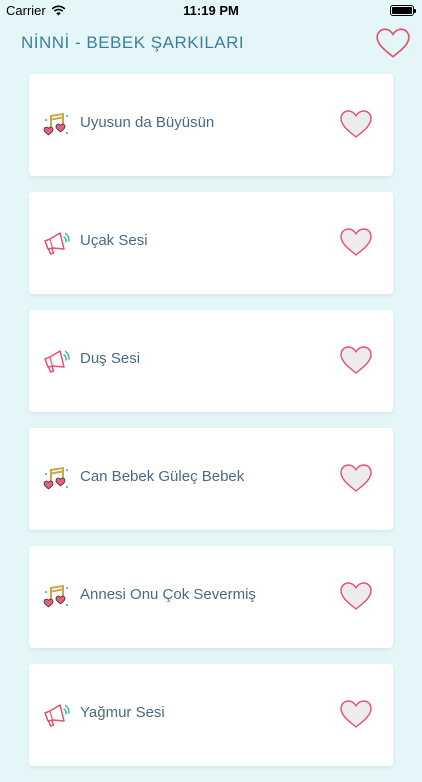 This screenshot has height=782, width=422. Describe the element at coordinates (211, 361) in the screenshot. I see `list-item: Duş Sesi` at that location.